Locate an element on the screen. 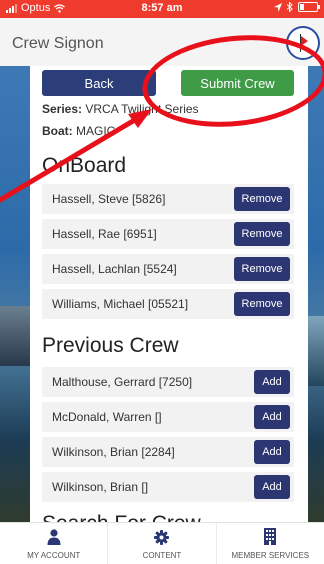 The width and height of the screenshot is (324, 564). building-icon is located at coordinates (270, 536).